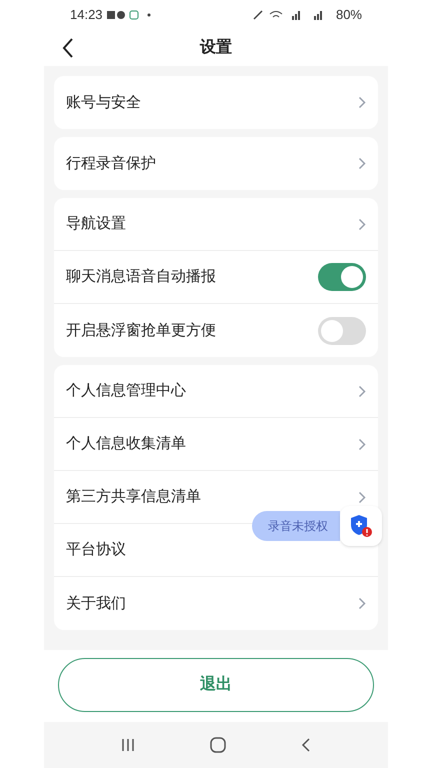  I want to click on shield-button, so click(361, 526).